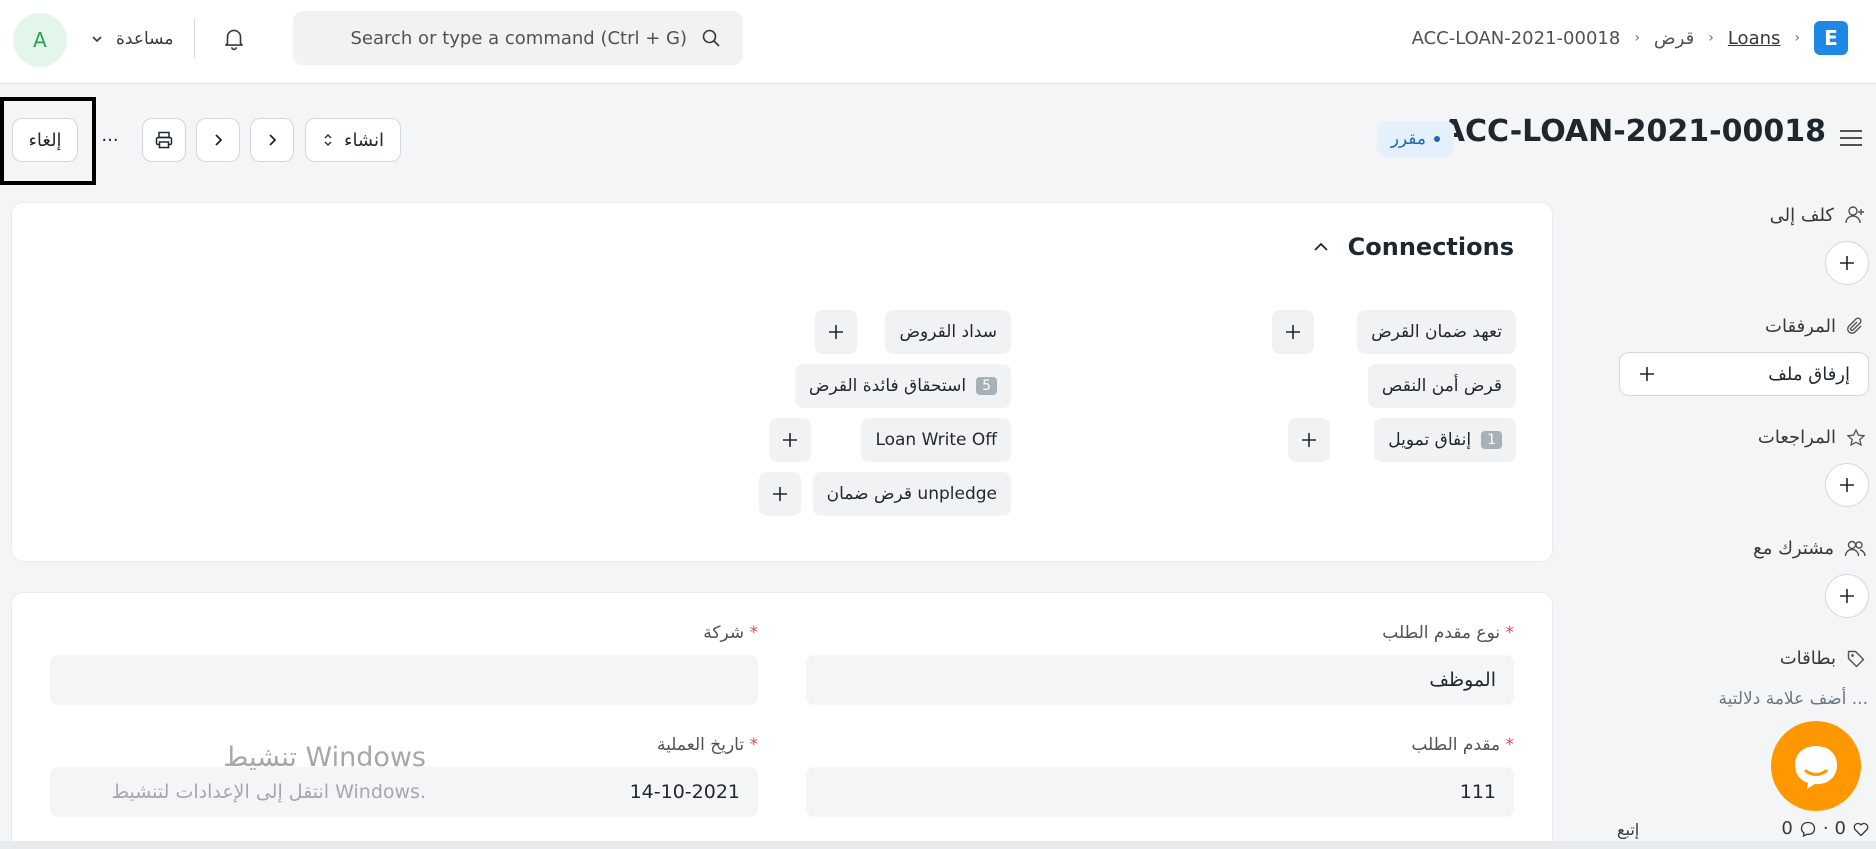 This screenshot has height=849, width=1876. Describe the element at coordinates (48, 141) in the screenshot. I see `cancel-button-highlight` at that location.